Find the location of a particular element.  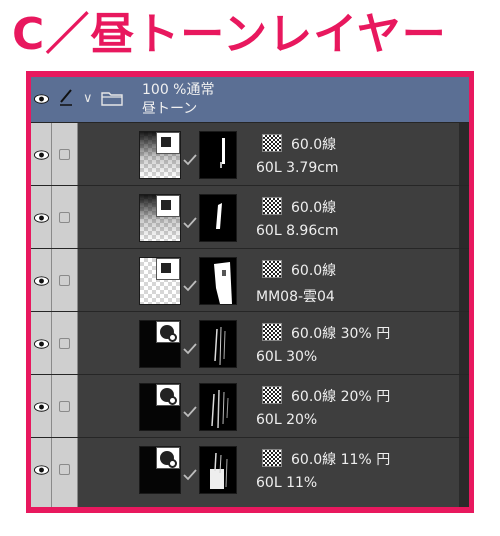

folder-row: ∨ 100 %通常 昼トーン is located at coordinates (250, 99).